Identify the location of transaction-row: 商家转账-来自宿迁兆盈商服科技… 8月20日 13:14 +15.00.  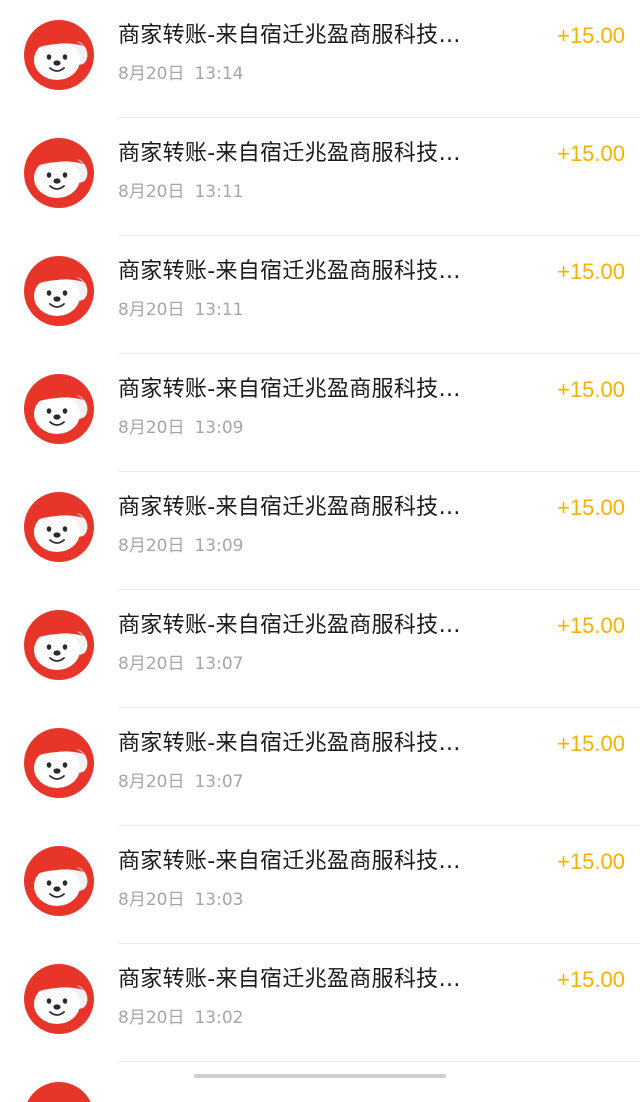
(320, 59).